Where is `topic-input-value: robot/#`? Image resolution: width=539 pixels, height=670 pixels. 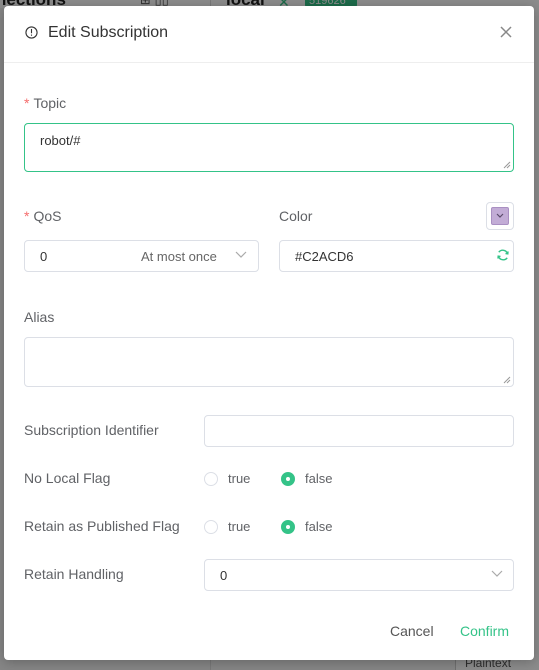 topic-input-value: robot/# is located at coordinates (60, 140).